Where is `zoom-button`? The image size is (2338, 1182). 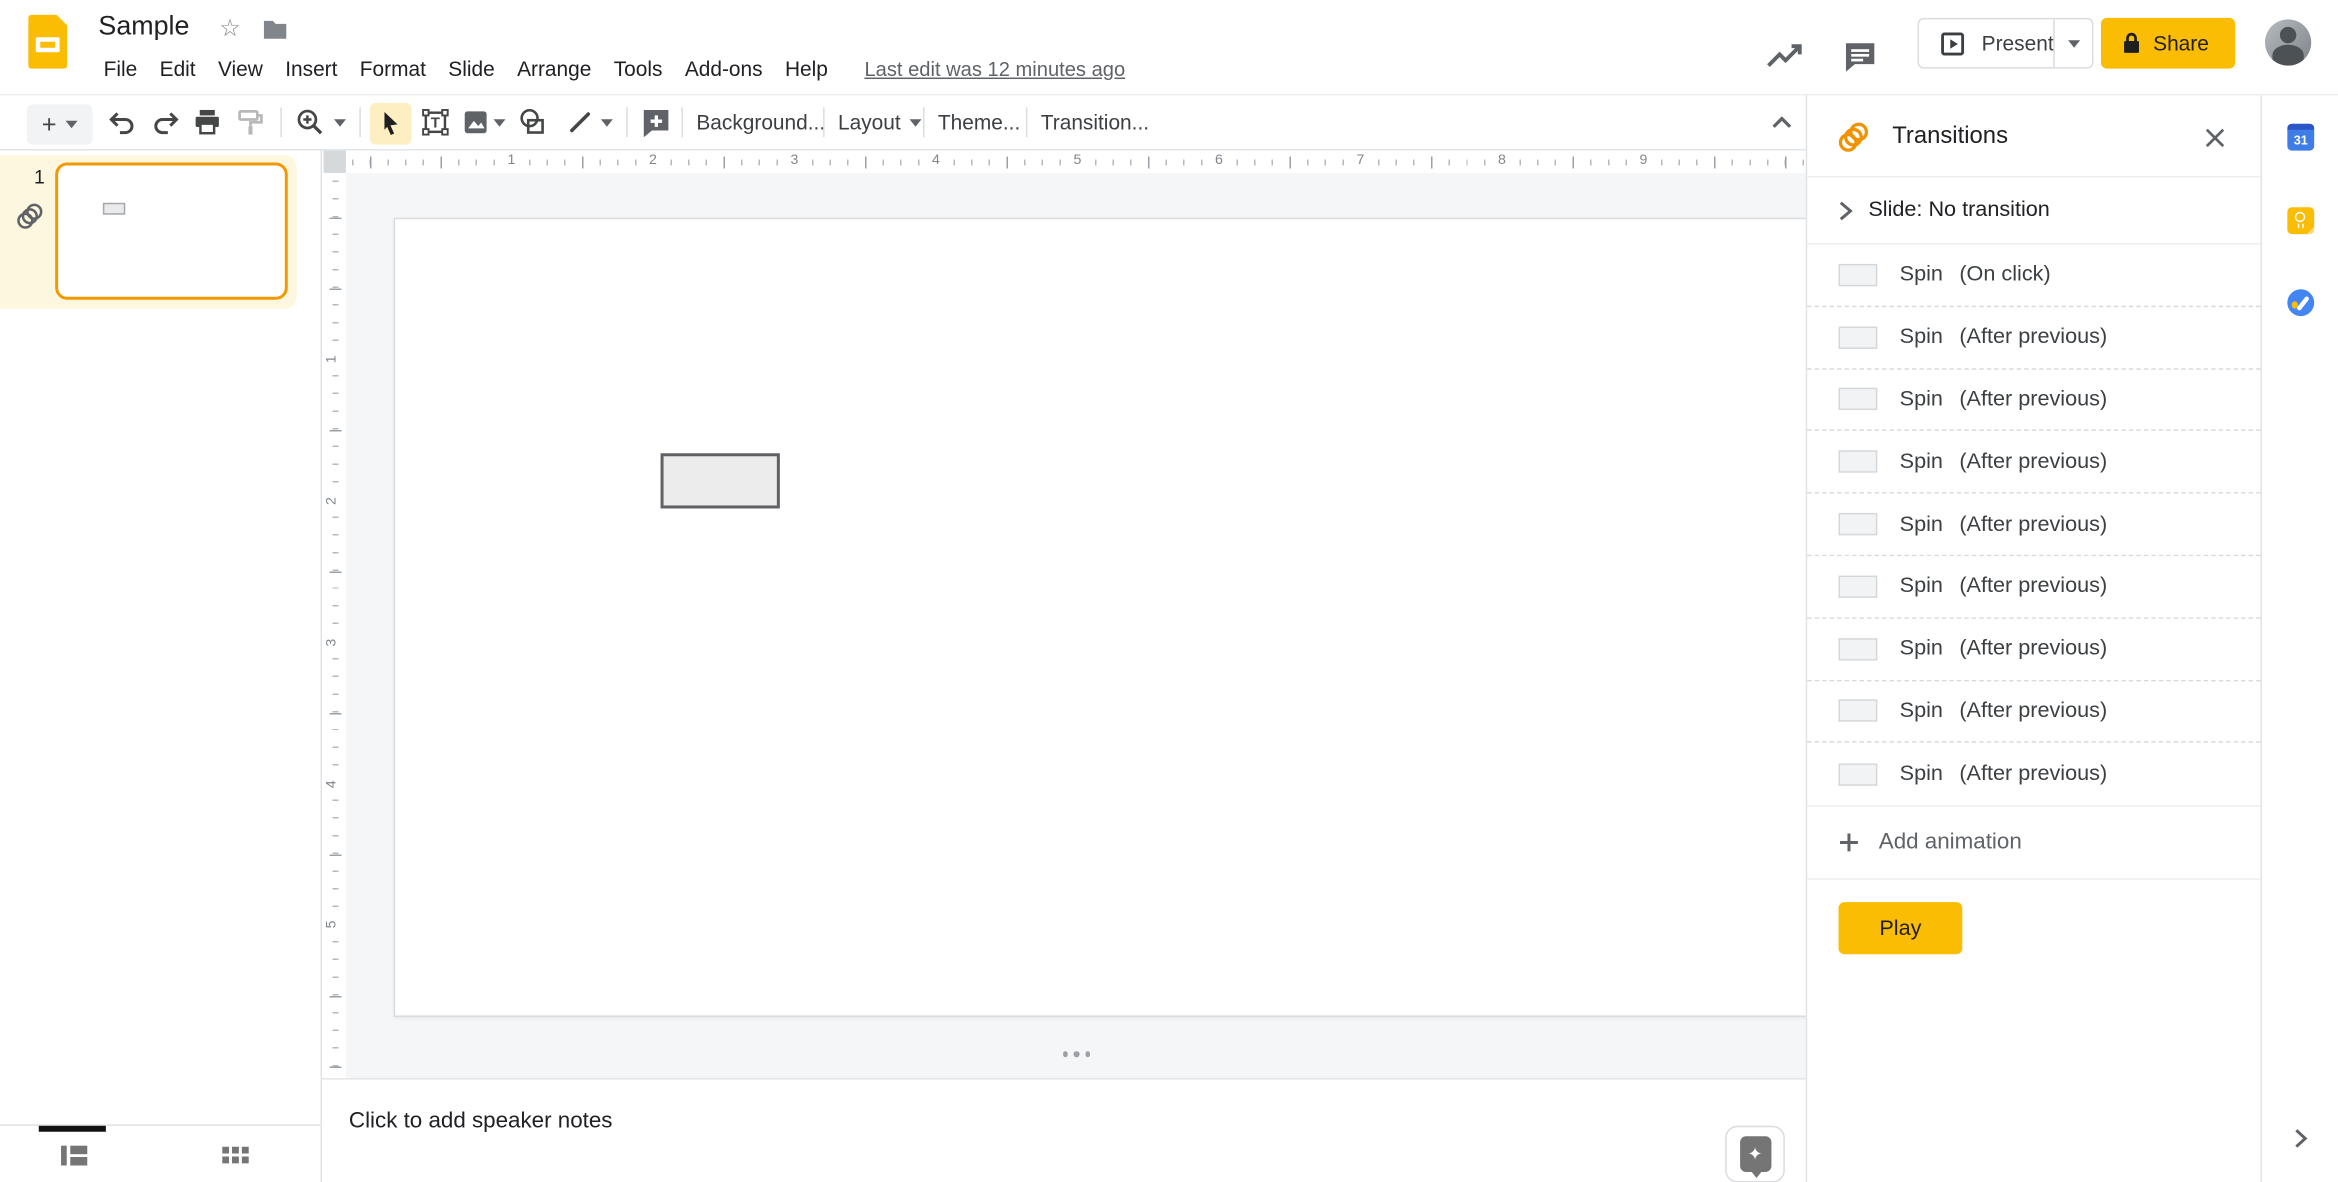
zoom-button is located at coordinates (310, 122).